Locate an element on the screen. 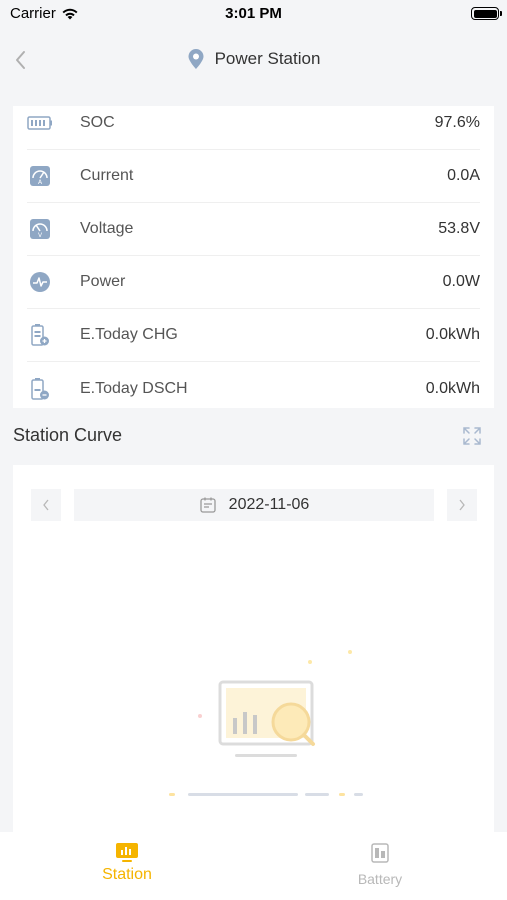 This screenshot has width=507, height=900. battery-tab-icon is located at coordinates (380, 853).